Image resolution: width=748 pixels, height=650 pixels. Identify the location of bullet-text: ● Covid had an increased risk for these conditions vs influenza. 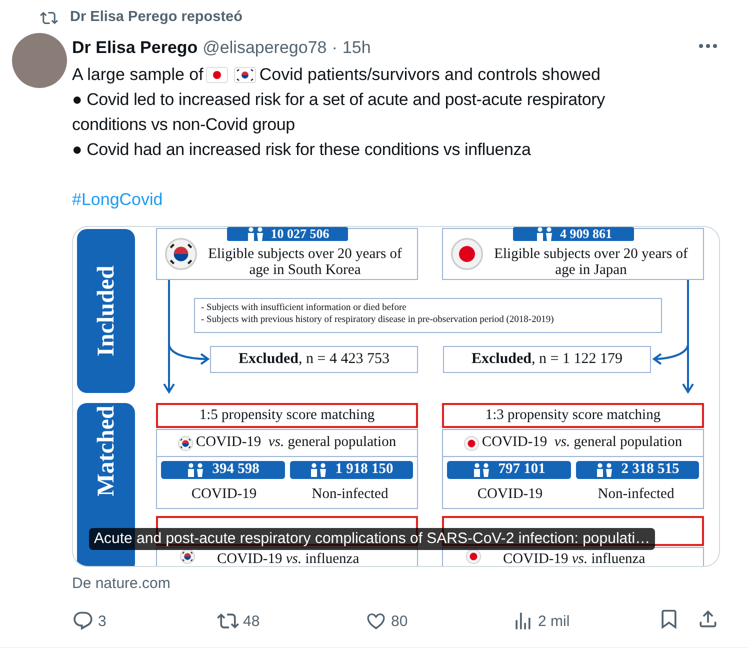
(302, 150).